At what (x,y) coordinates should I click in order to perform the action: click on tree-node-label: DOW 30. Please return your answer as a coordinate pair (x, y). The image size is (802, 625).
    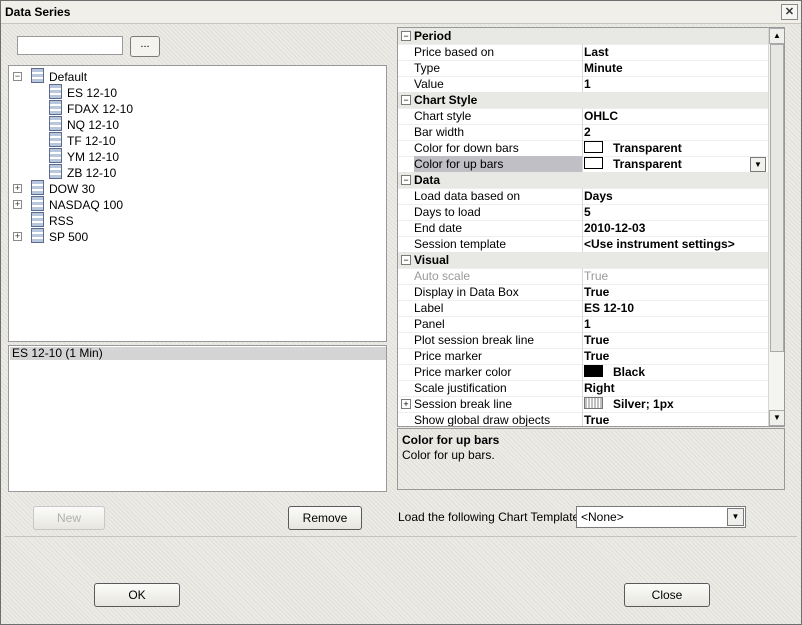
    Looking at the image, I should click on (72, 189).